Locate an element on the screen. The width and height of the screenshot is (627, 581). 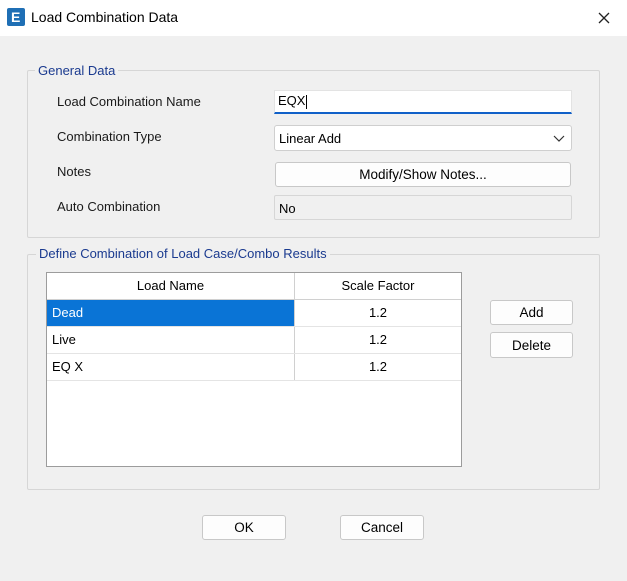
close-button is located at coordinates (604, 18).